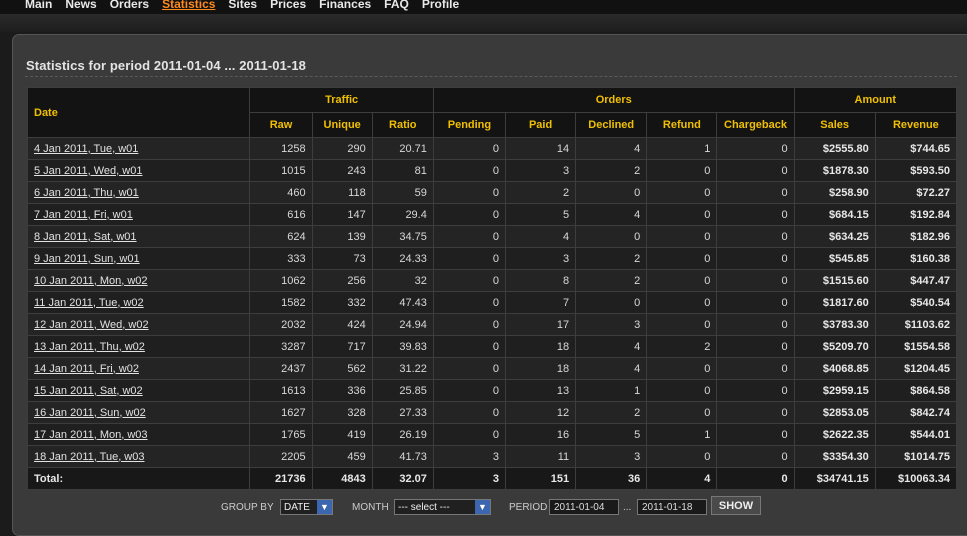 This screenshot has width=967, height=536. I want to click on cell-declined: 2, so click(611, 258).